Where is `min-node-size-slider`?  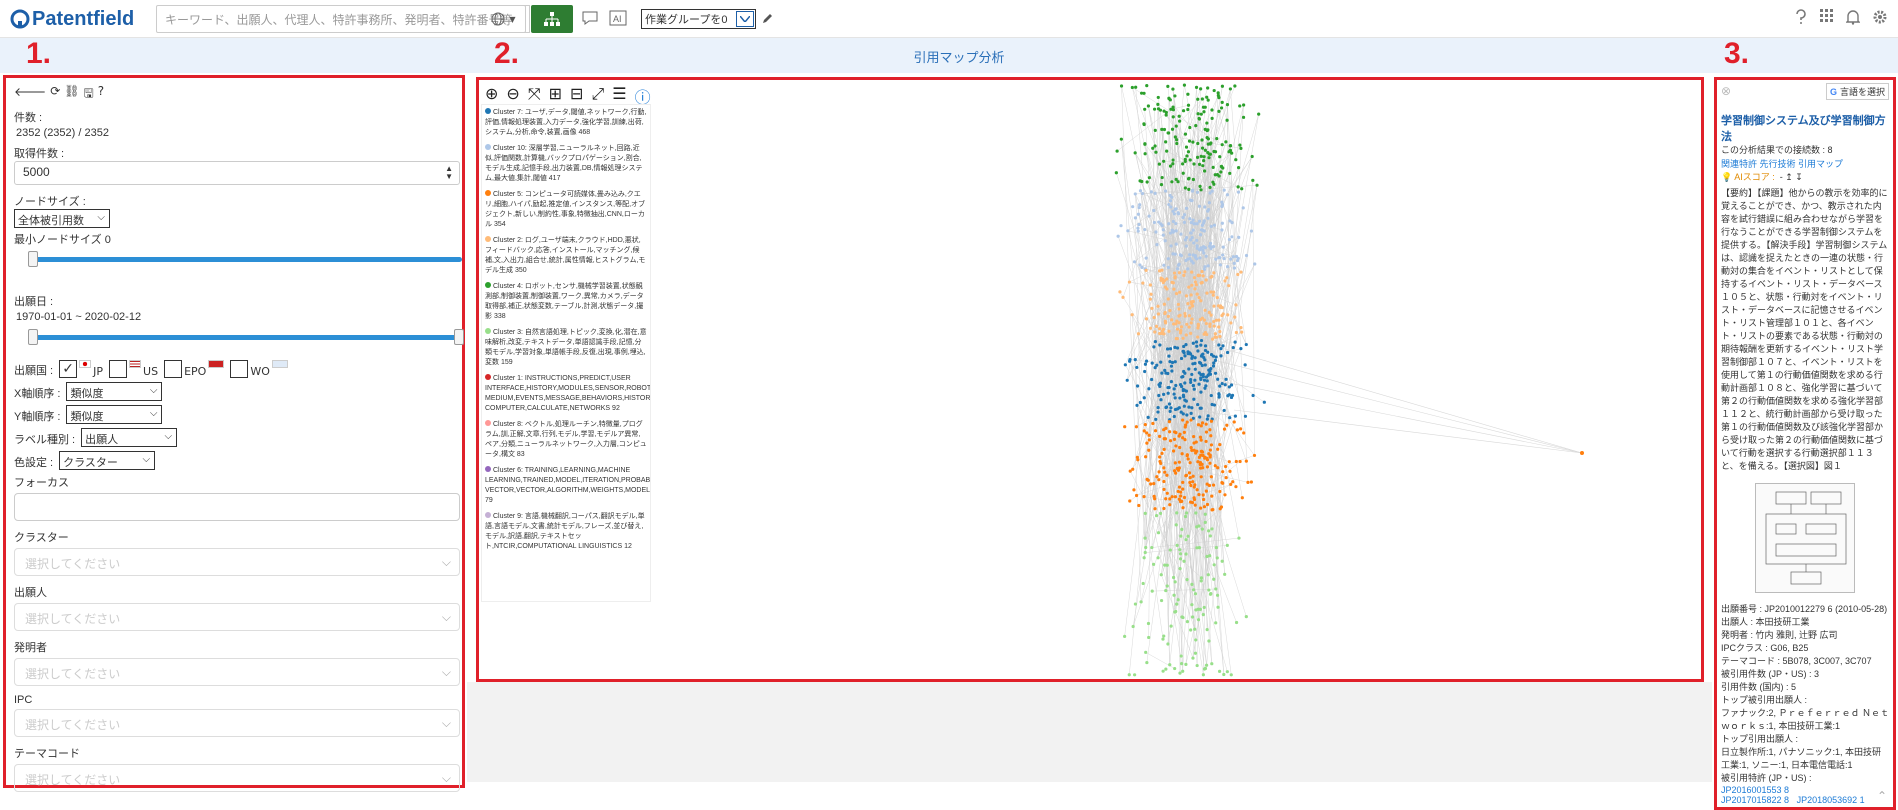
min-node-size-slider is located at coordinates (238, 259).